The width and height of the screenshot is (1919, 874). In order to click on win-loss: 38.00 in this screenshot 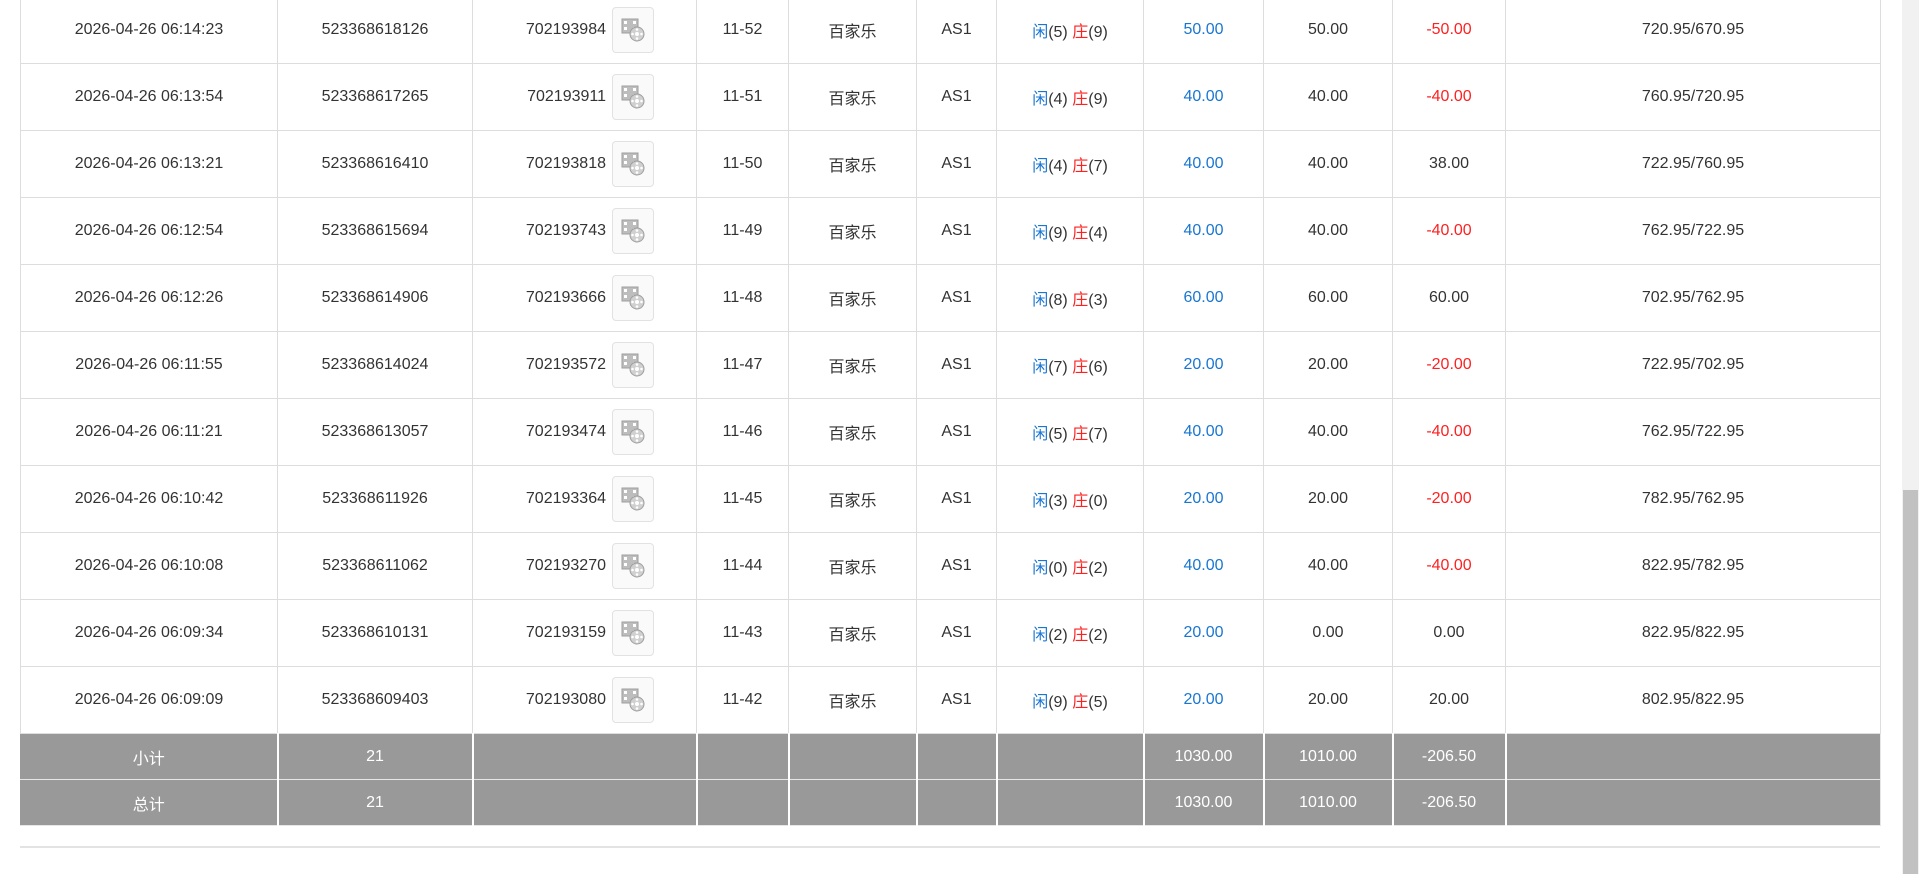, I will do `click(1449, 164)`.